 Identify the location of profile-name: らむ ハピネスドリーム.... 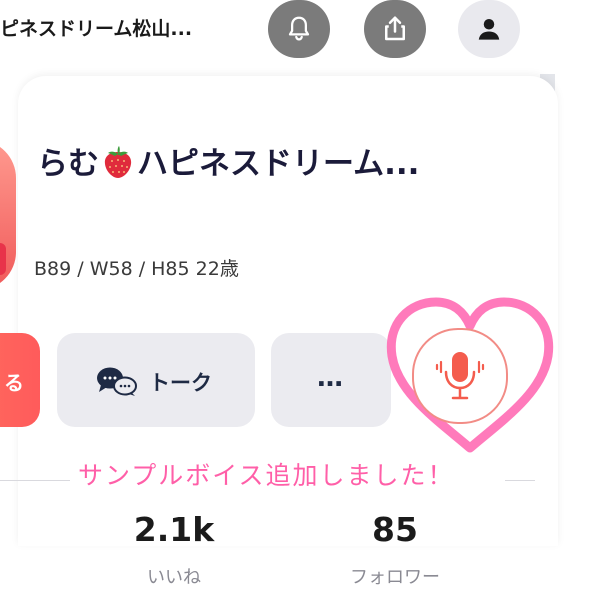
(272, 160).